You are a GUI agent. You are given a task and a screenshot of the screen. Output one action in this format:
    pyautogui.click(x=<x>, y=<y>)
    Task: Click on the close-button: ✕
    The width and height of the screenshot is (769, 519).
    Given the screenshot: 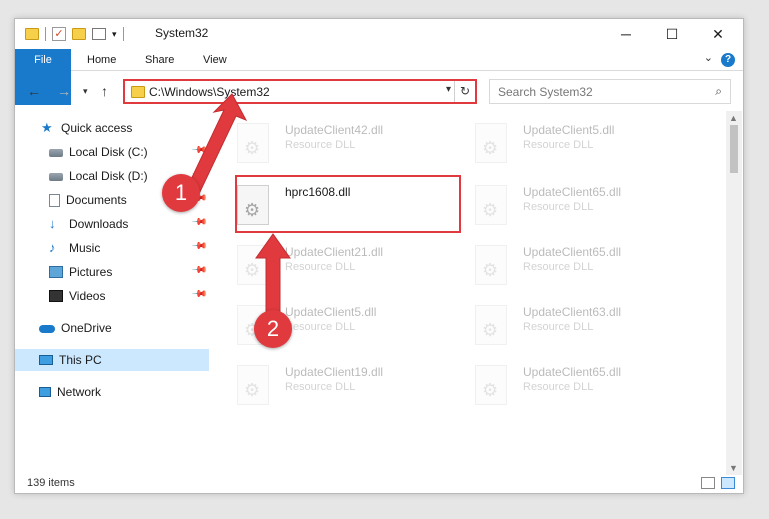 What is the action you would take?
    pyautogui.click(x=718, y=34)
    